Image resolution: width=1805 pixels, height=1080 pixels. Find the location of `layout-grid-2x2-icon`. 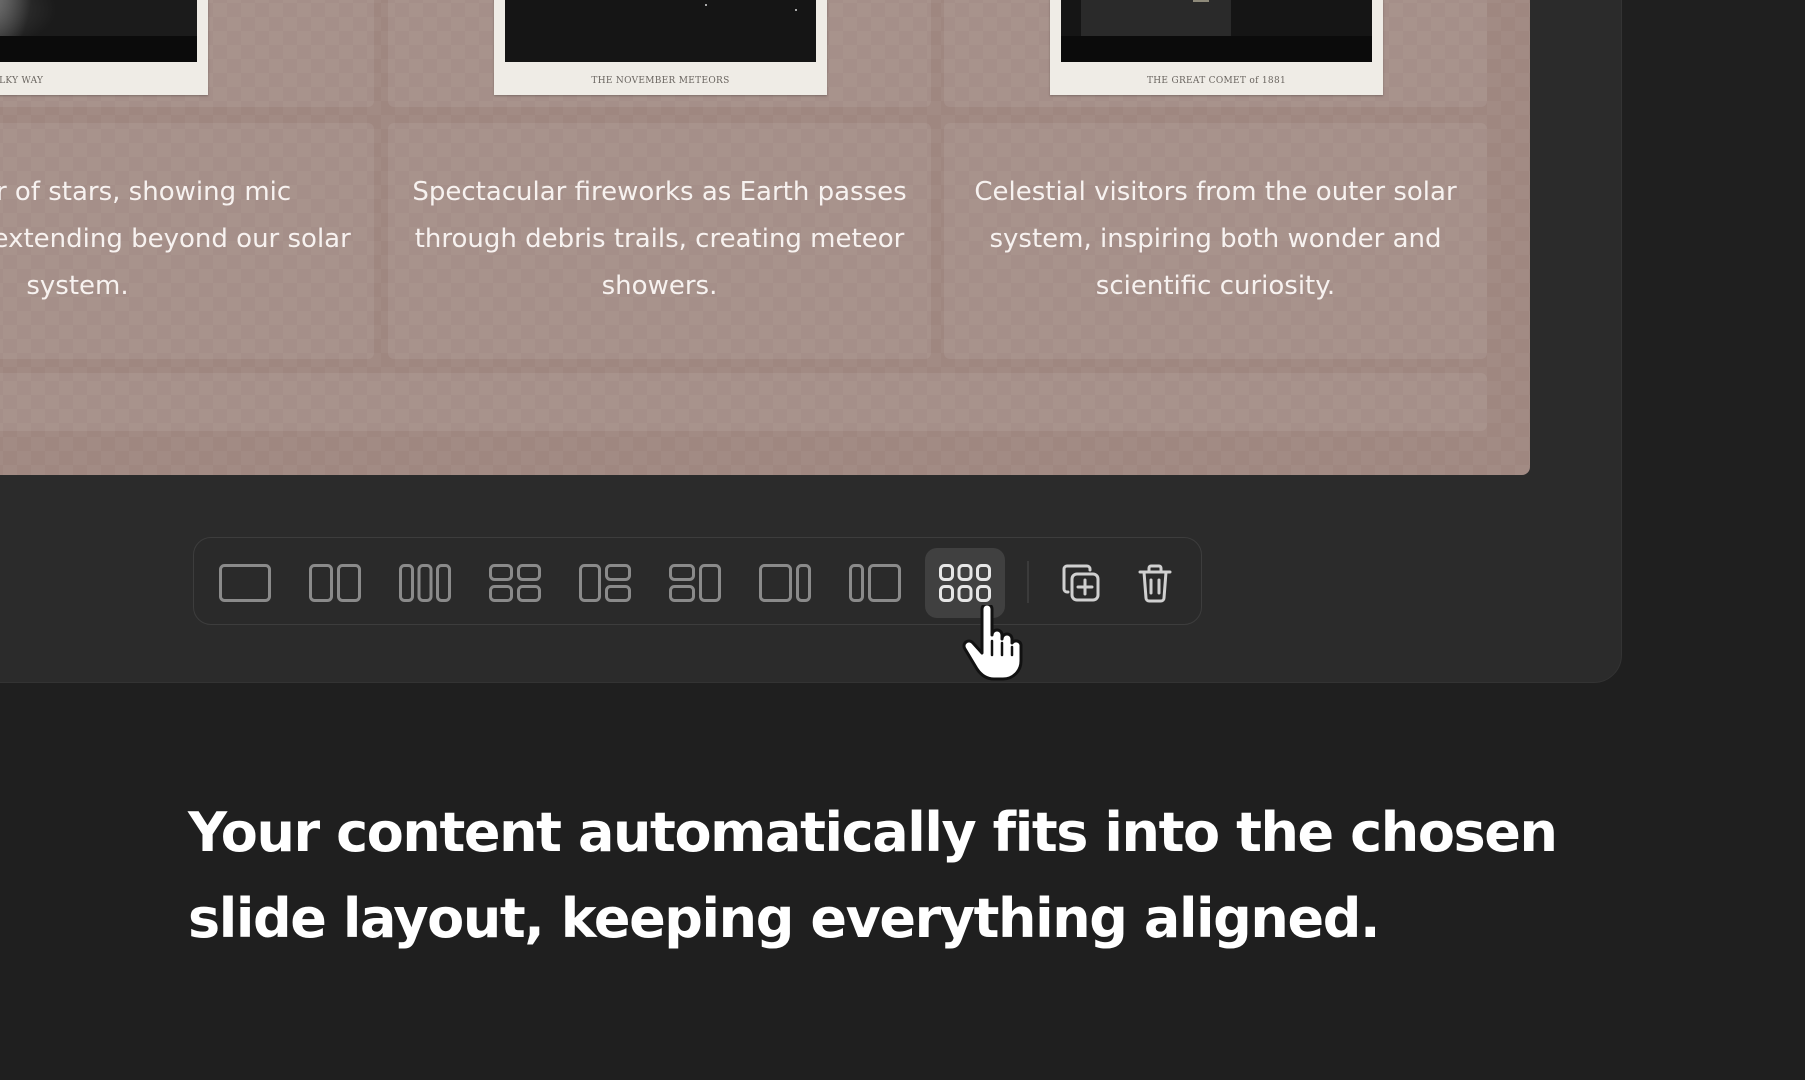

layout-grid-2x2-icon is located at coordinates (515, 583).